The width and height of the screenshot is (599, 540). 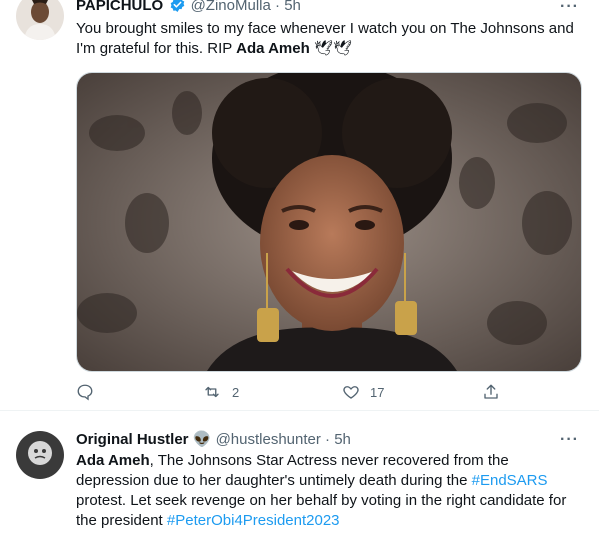 I want to click on like-count: 17, so click(x=377, y=392).